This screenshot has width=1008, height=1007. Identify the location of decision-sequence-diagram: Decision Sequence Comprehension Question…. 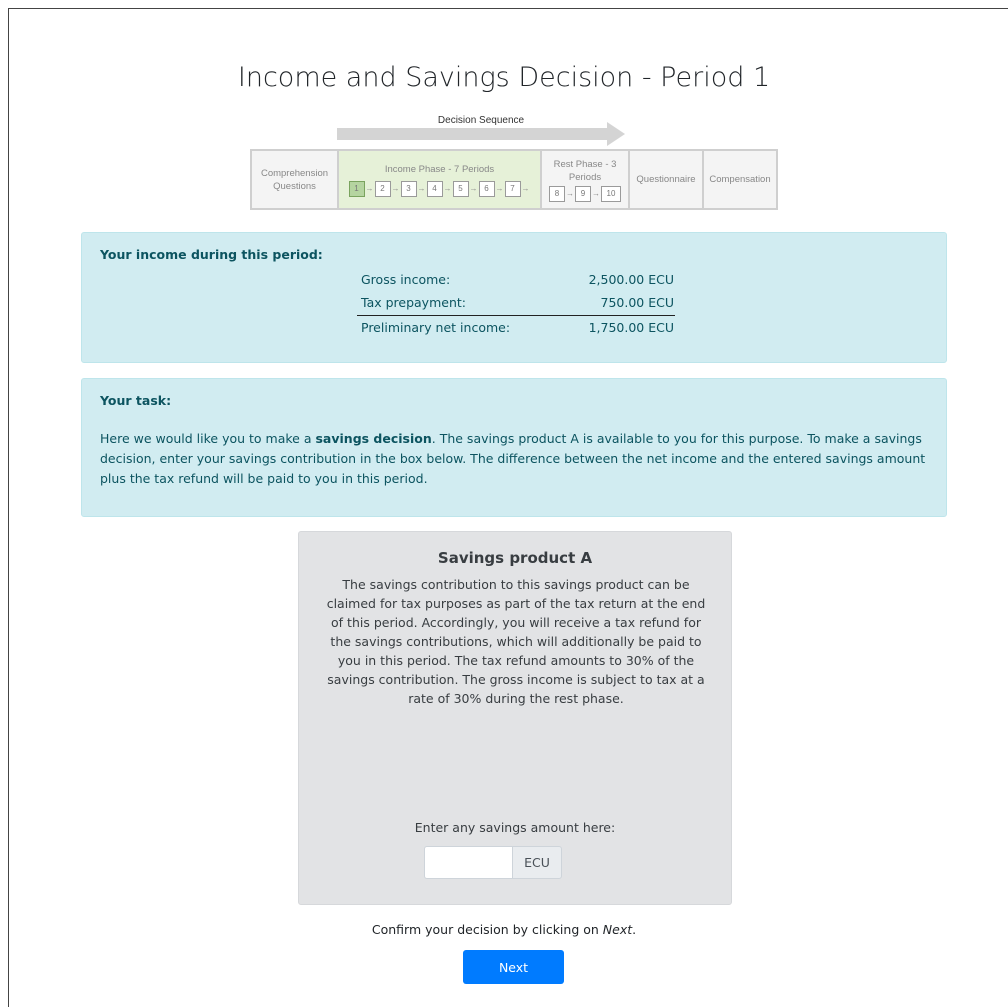
(514, 160).